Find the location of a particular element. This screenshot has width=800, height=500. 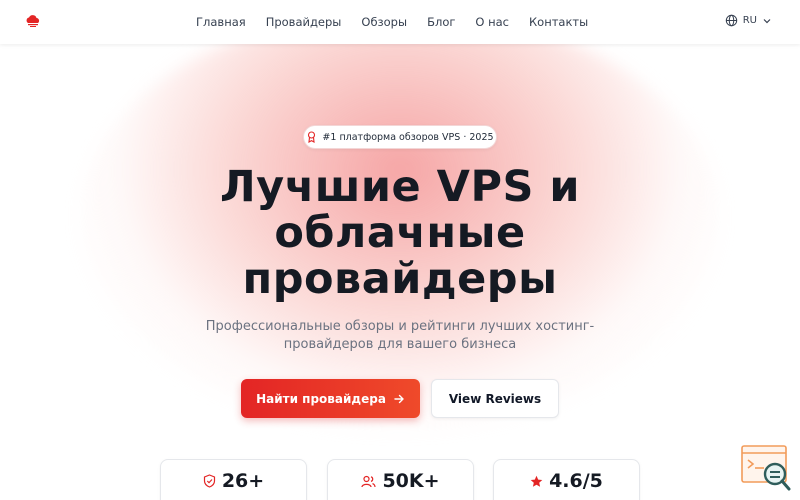

hero-title-line: облачные is located at coordinates (400, 233).